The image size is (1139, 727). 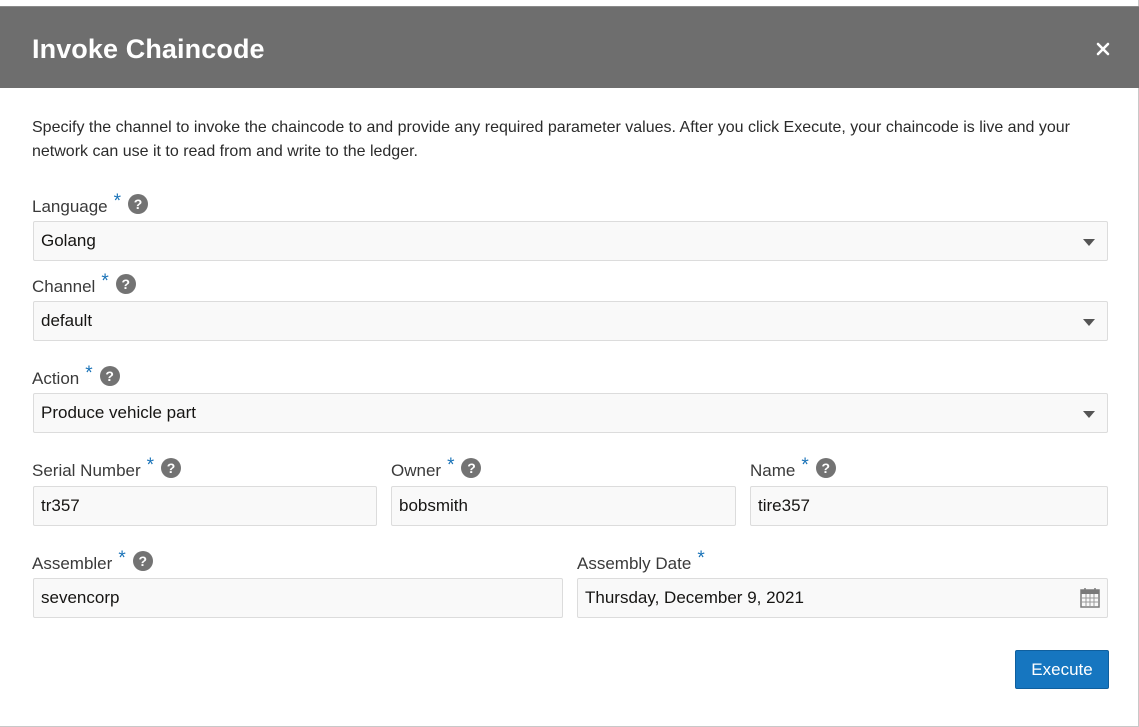 I want to click on owner-label-row: Owner * ?, so click(x=436, y=469).